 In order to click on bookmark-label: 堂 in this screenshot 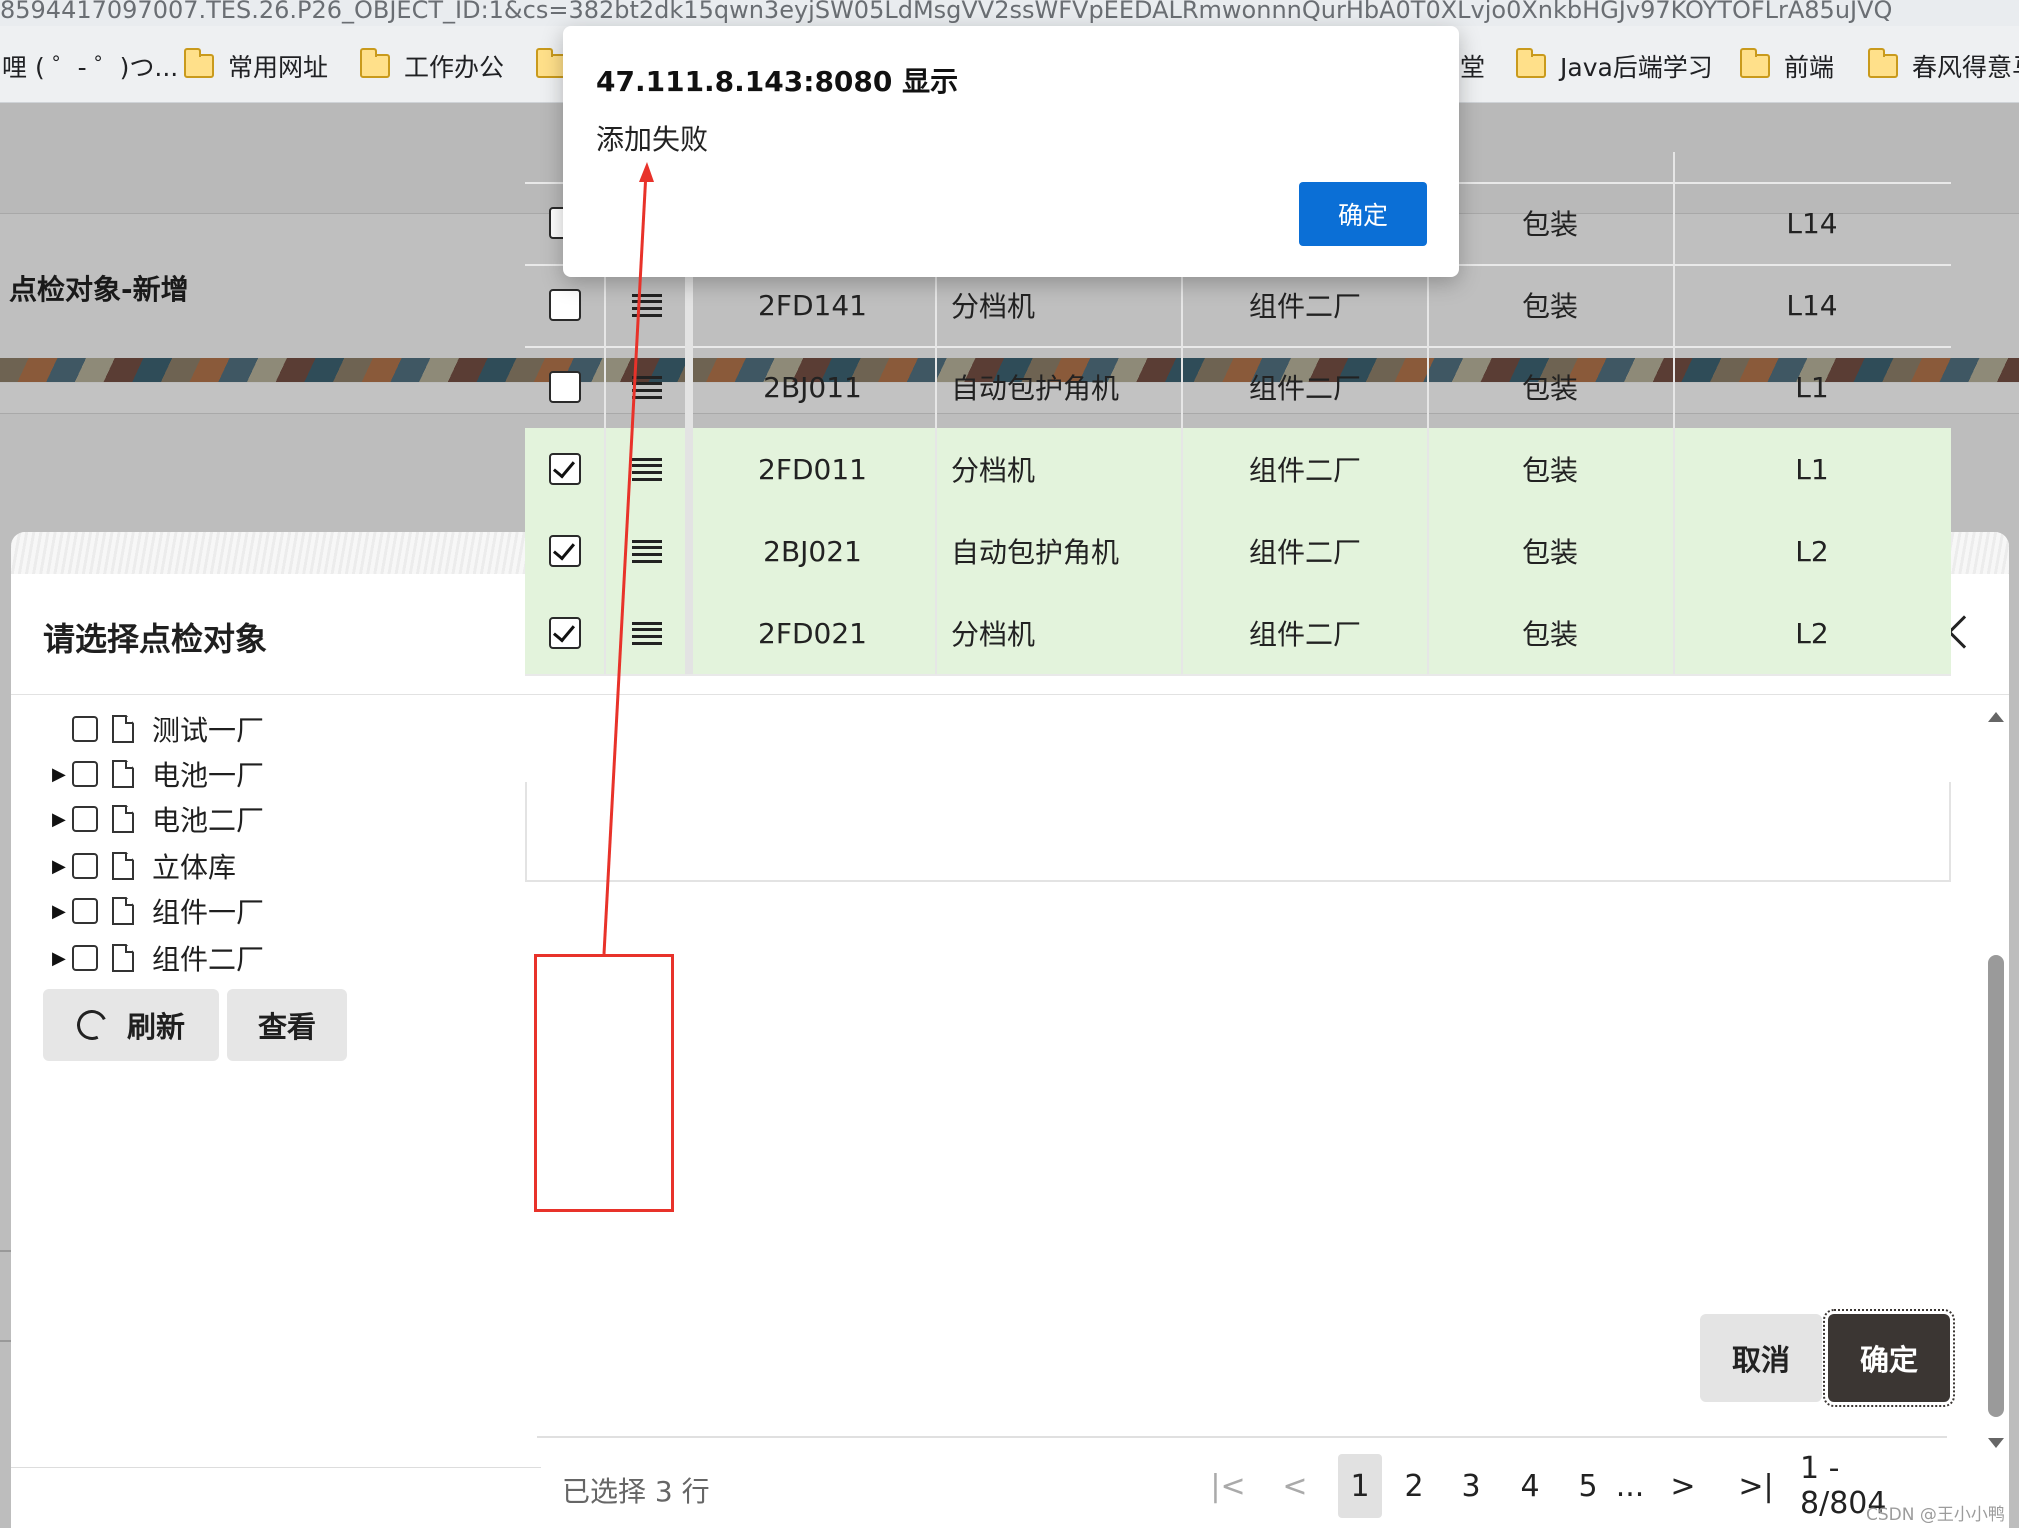, I will do `click(1473, 67)`.